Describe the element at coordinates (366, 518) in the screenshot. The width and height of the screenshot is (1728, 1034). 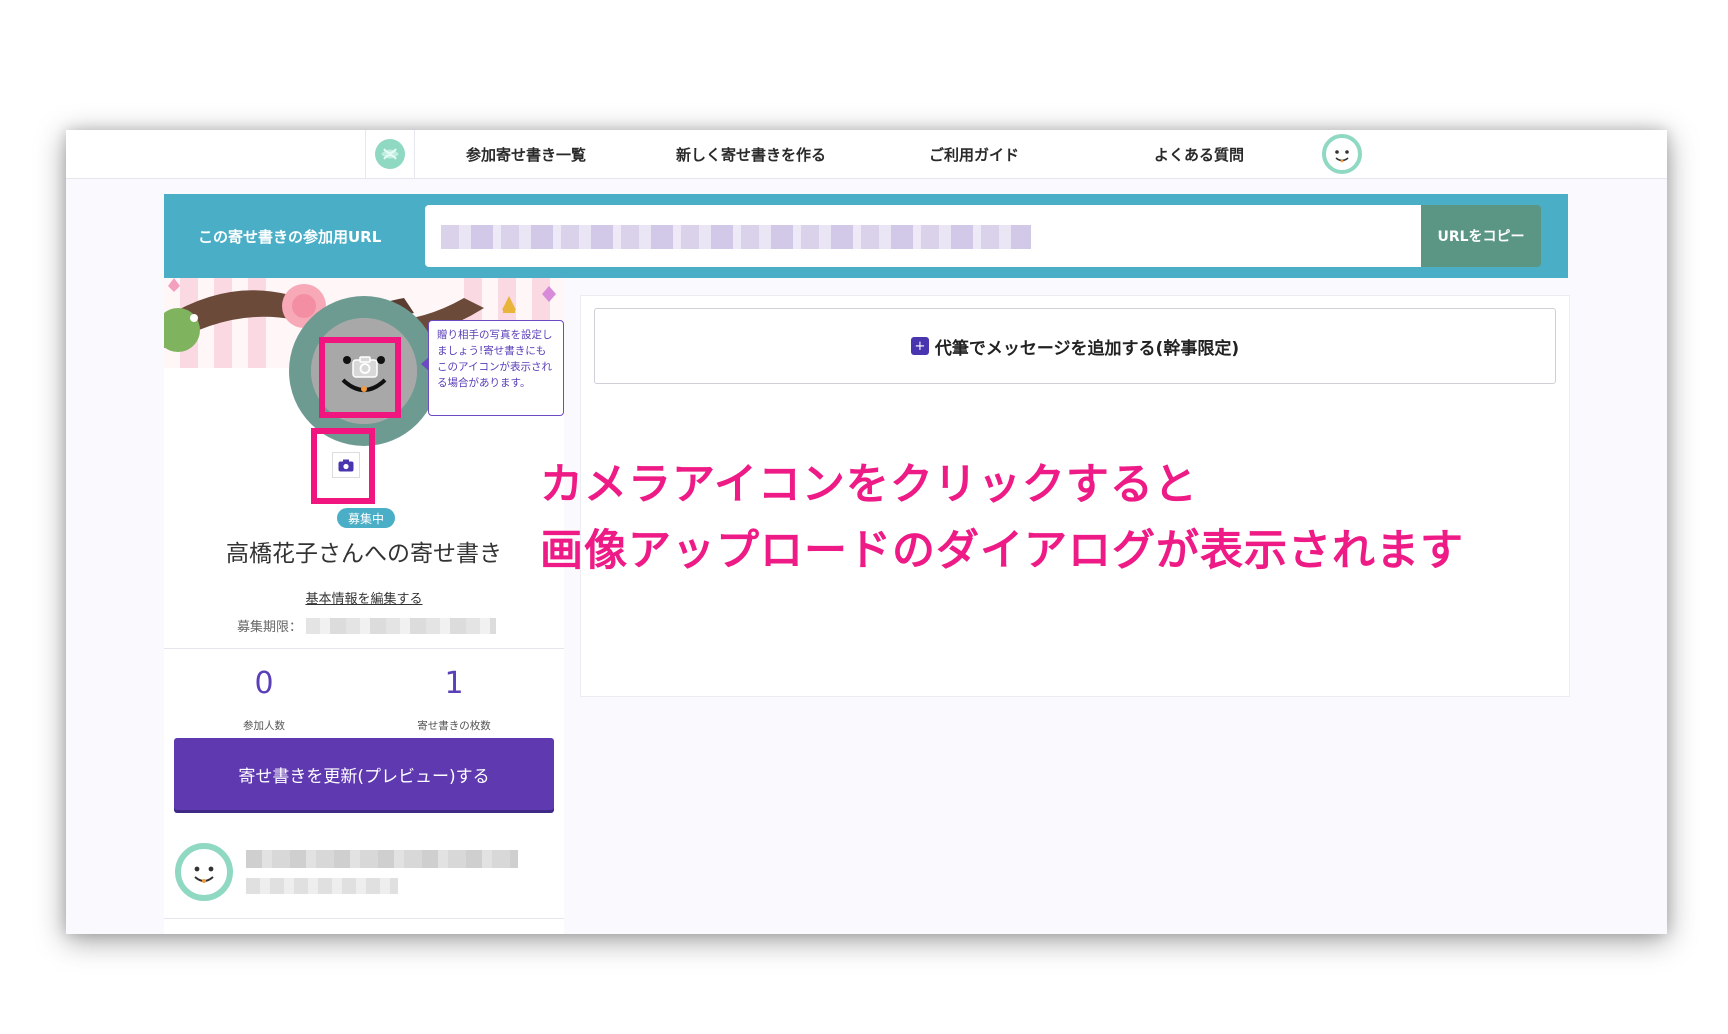
I see `status-badge: 募集中` at that location.